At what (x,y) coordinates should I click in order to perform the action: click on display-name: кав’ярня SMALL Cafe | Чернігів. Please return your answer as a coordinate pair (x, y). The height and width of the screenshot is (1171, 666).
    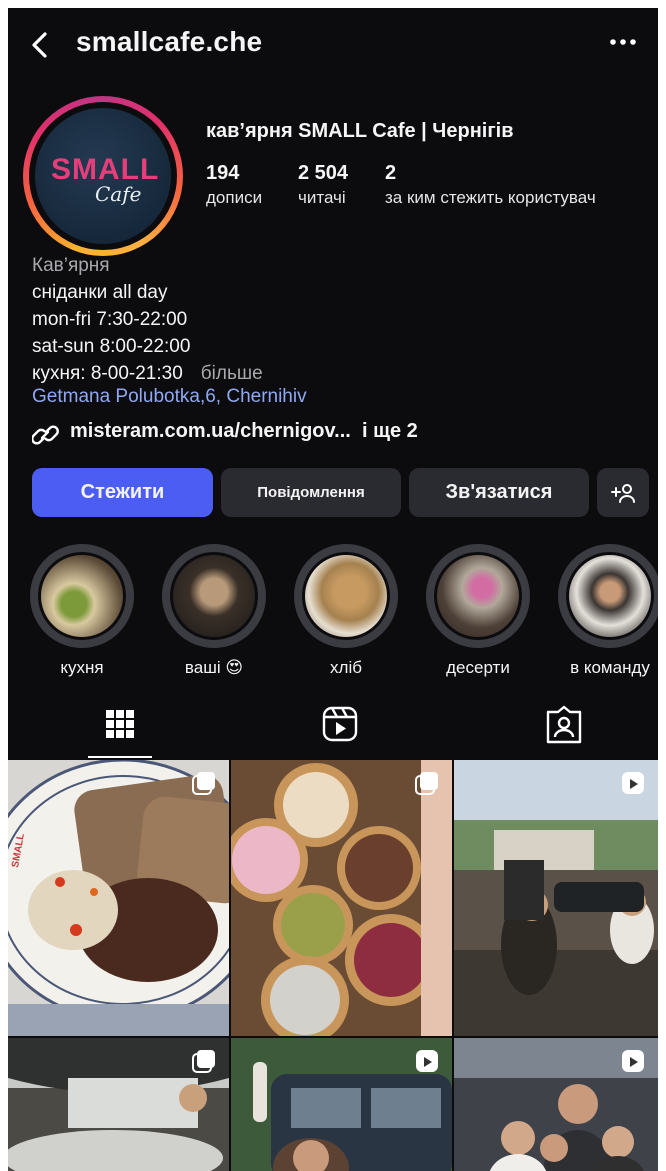
    Looking at the image, I should click on (360, 131).